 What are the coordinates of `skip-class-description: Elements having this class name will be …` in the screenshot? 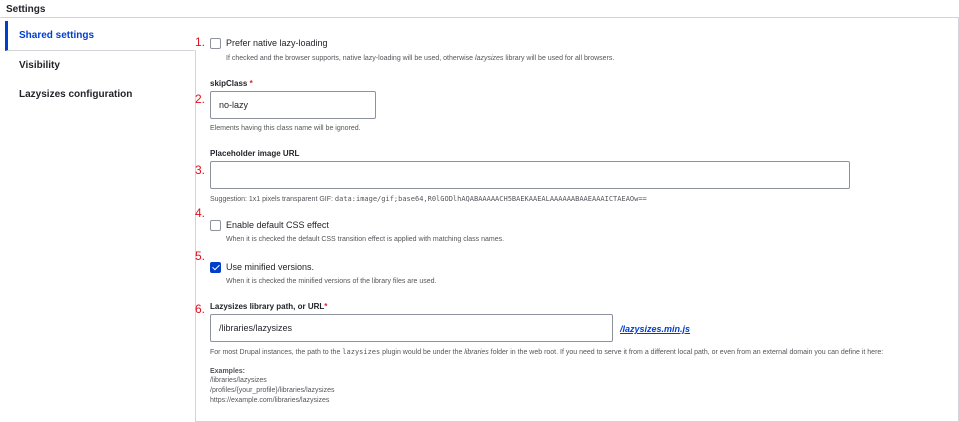 It's located at (285, 128).